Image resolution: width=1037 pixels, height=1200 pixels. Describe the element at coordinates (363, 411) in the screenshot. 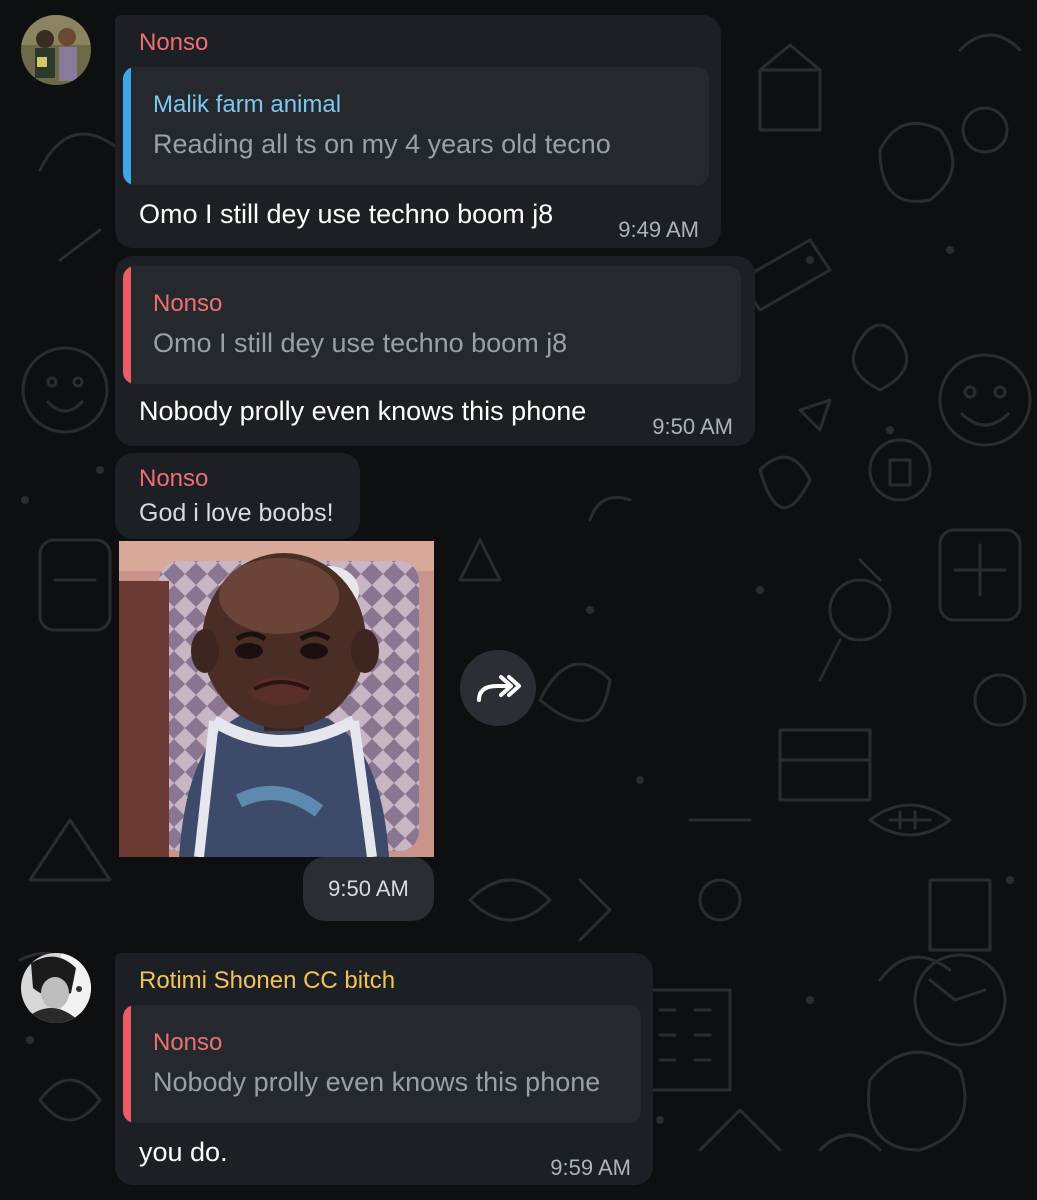

I see `message-text: Nobody prolly even knows this phone` at that location.